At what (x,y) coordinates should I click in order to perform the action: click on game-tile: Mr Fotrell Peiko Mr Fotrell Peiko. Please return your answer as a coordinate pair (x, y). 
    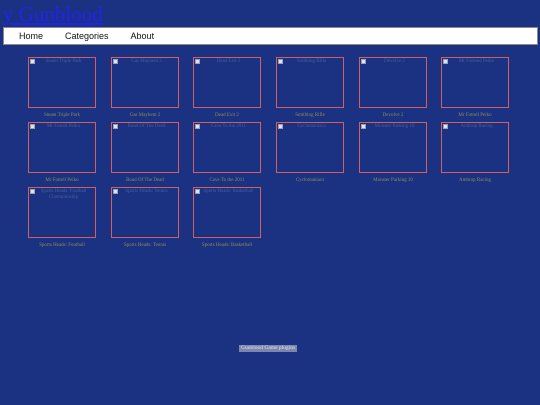
    Looking at the image, I should click on (69, 153).